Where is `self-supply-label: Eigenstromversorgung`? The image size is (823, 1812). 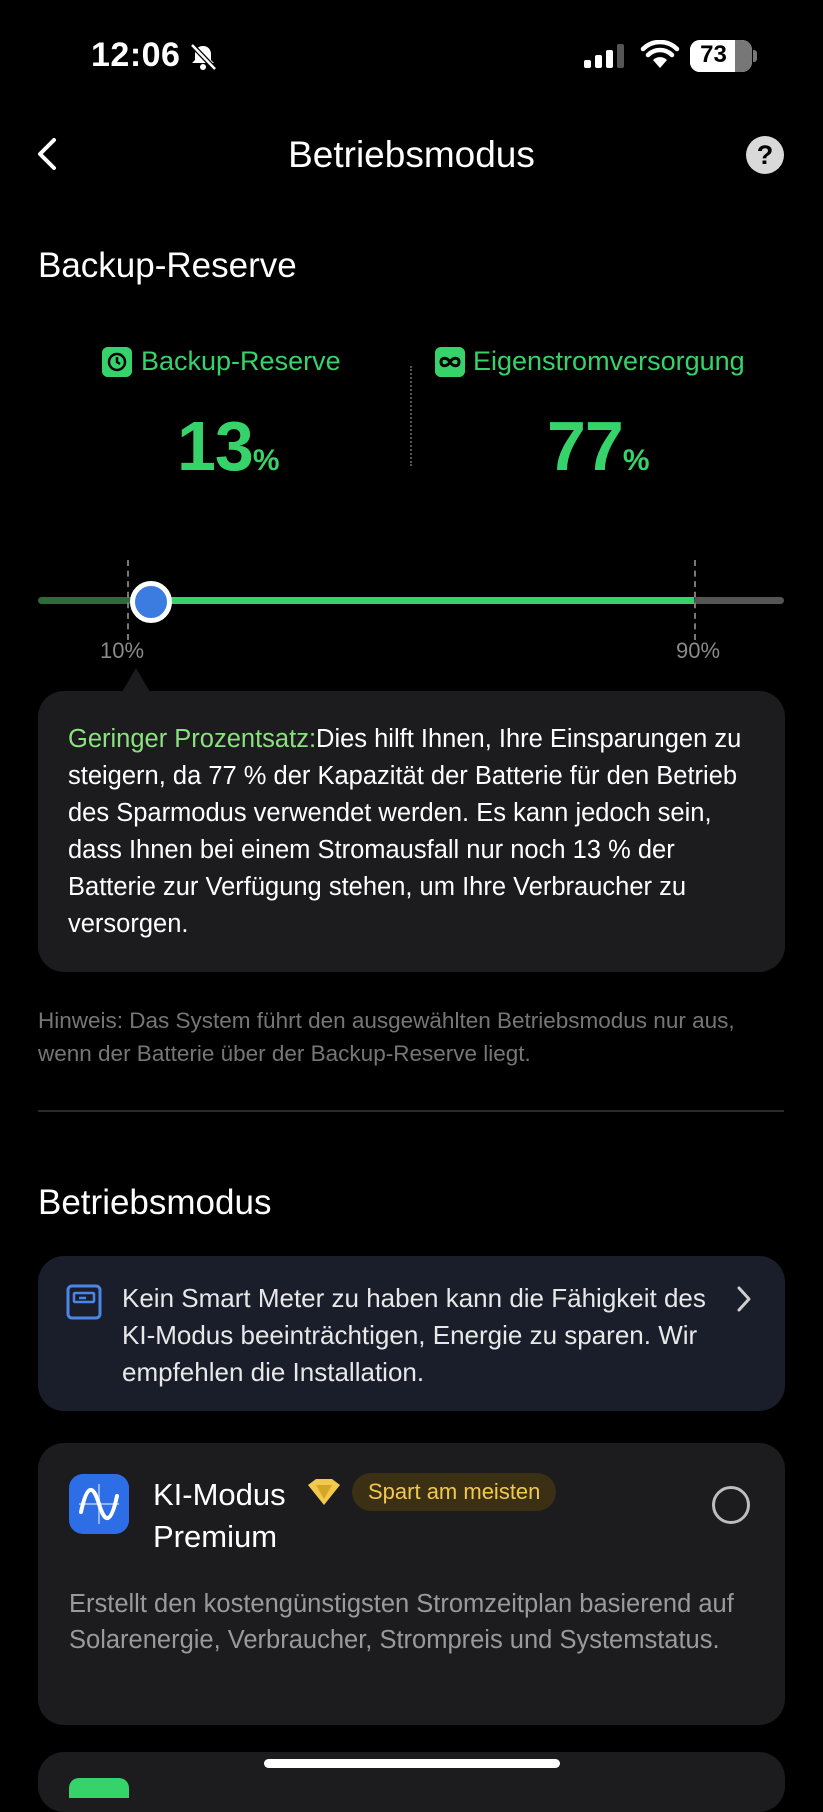
self-supply-label: Eigenstromversorgung is located at coordinates (609, 361).